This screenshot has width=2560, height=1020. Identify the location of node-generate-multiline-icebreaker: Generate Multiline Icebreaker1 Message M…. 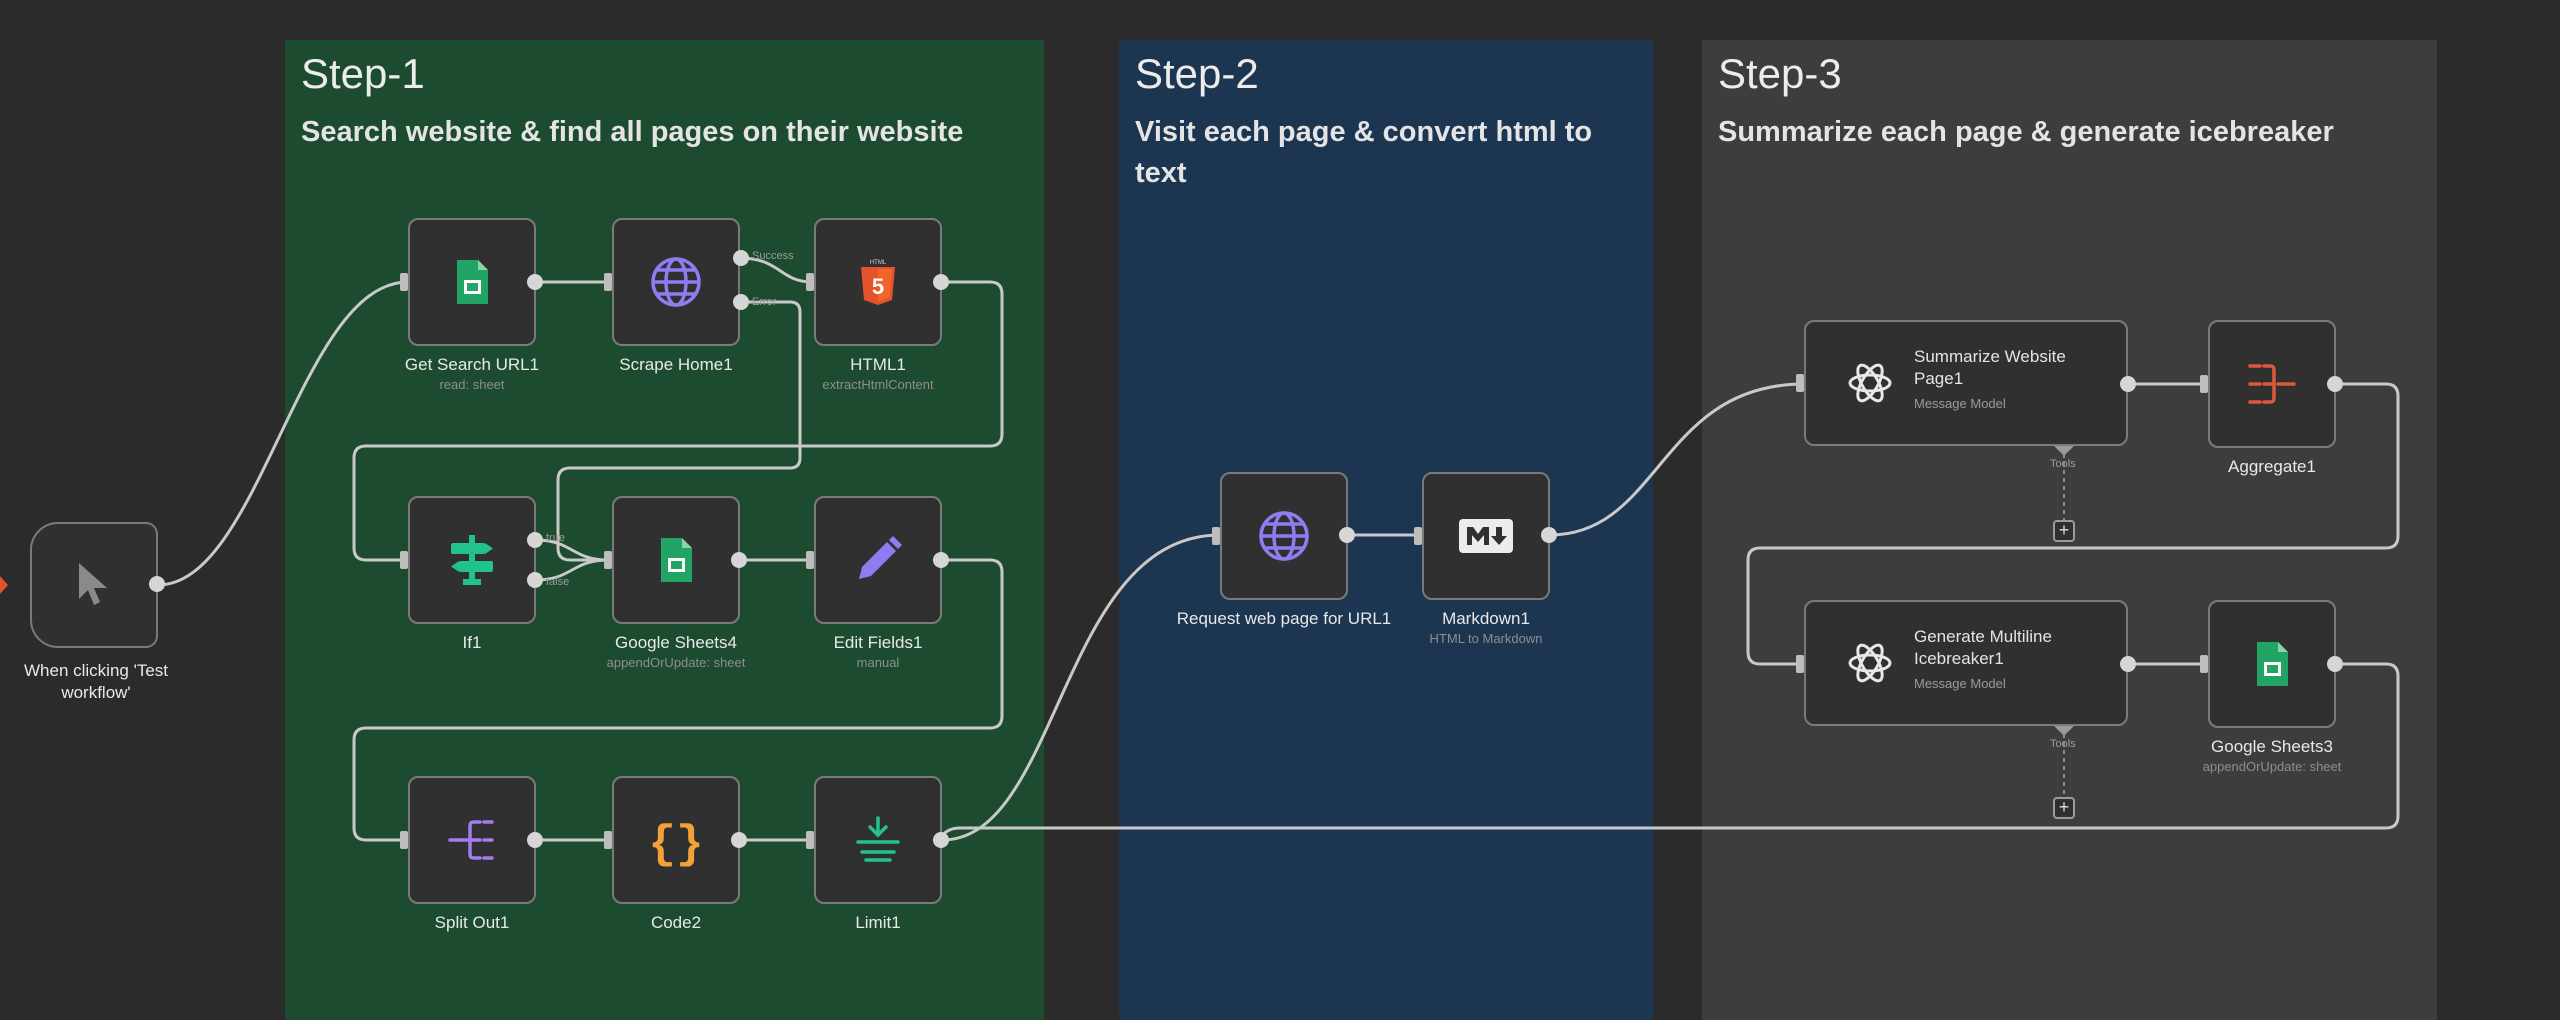
(1966, 663).